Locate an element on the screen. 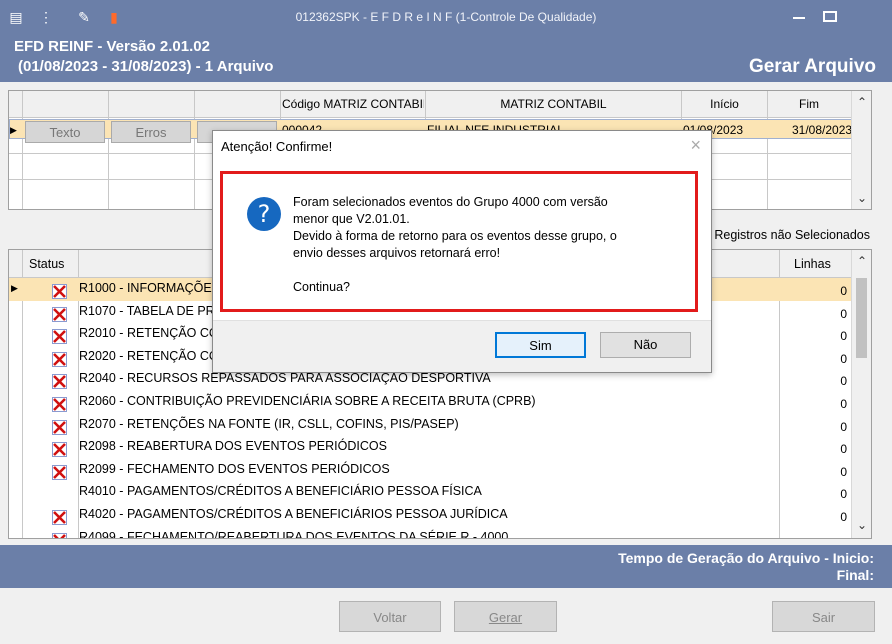  col-matriz-header: MATRIZ CONTABIL is located at coordinates (553, 104).